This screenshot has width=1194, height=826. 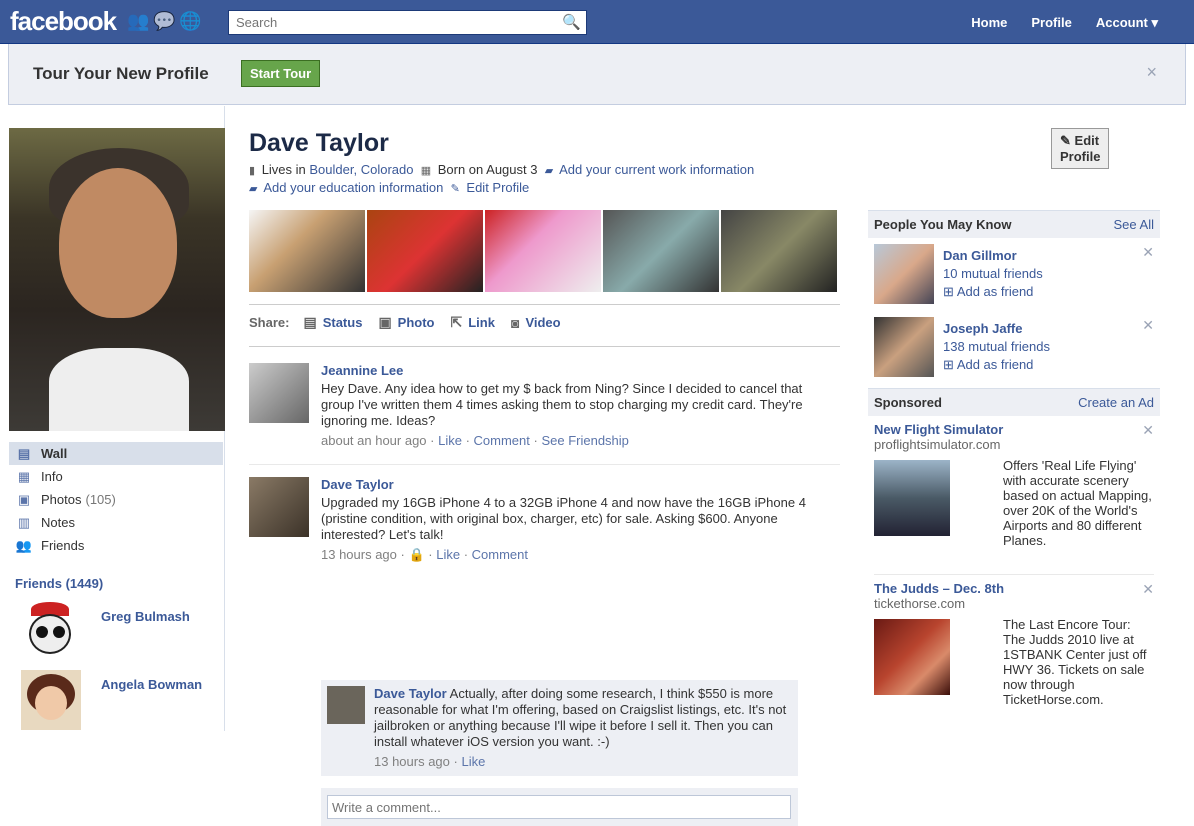 What do you see at coordinates (116, 453) in the screenshot?
I see `nav-wall: ▤ Wall` at bounding box center [116, 453].